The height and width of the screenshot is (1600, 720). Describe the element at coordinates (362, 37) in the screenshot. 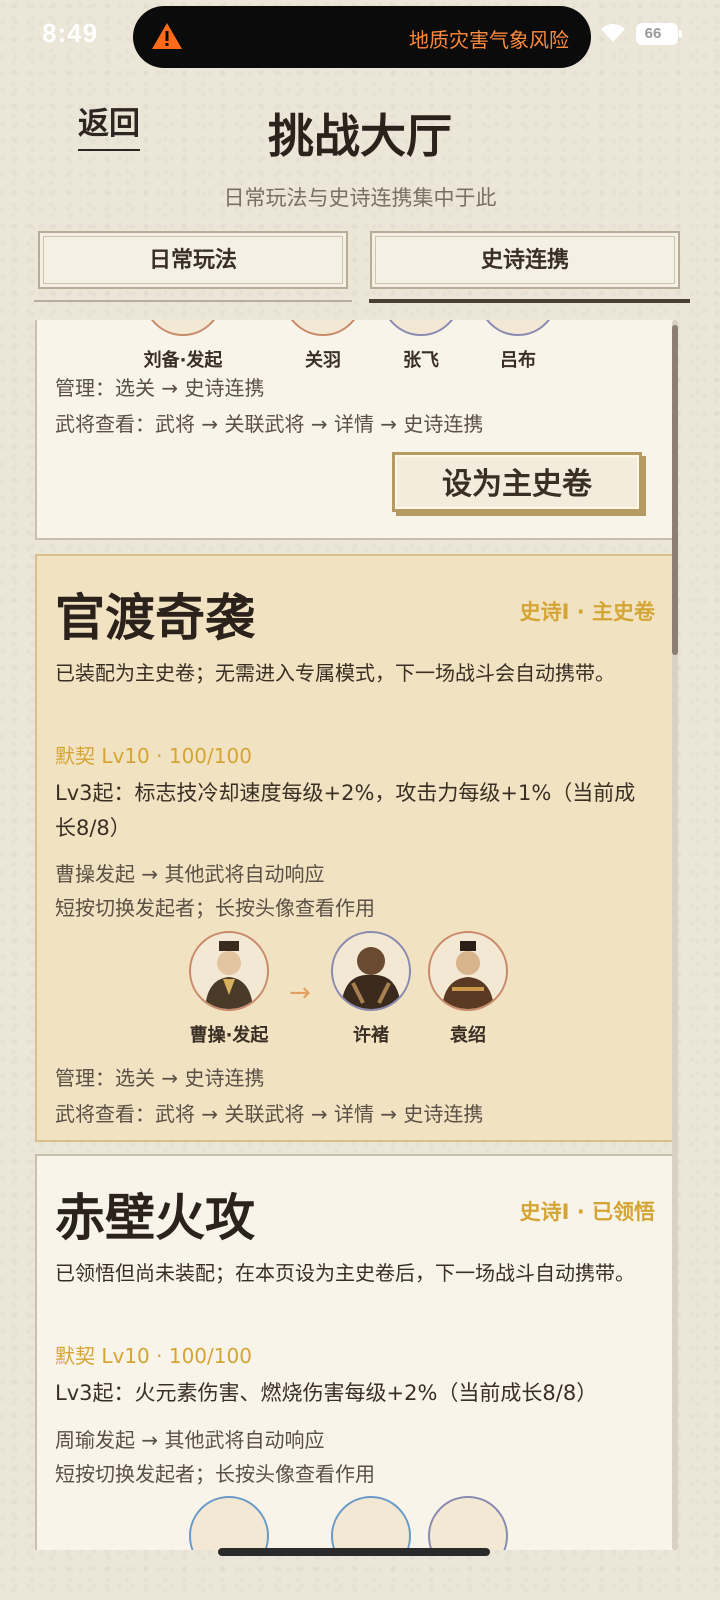

I see `dynamic-island-alert: 地质灾害气象风险` at that location.